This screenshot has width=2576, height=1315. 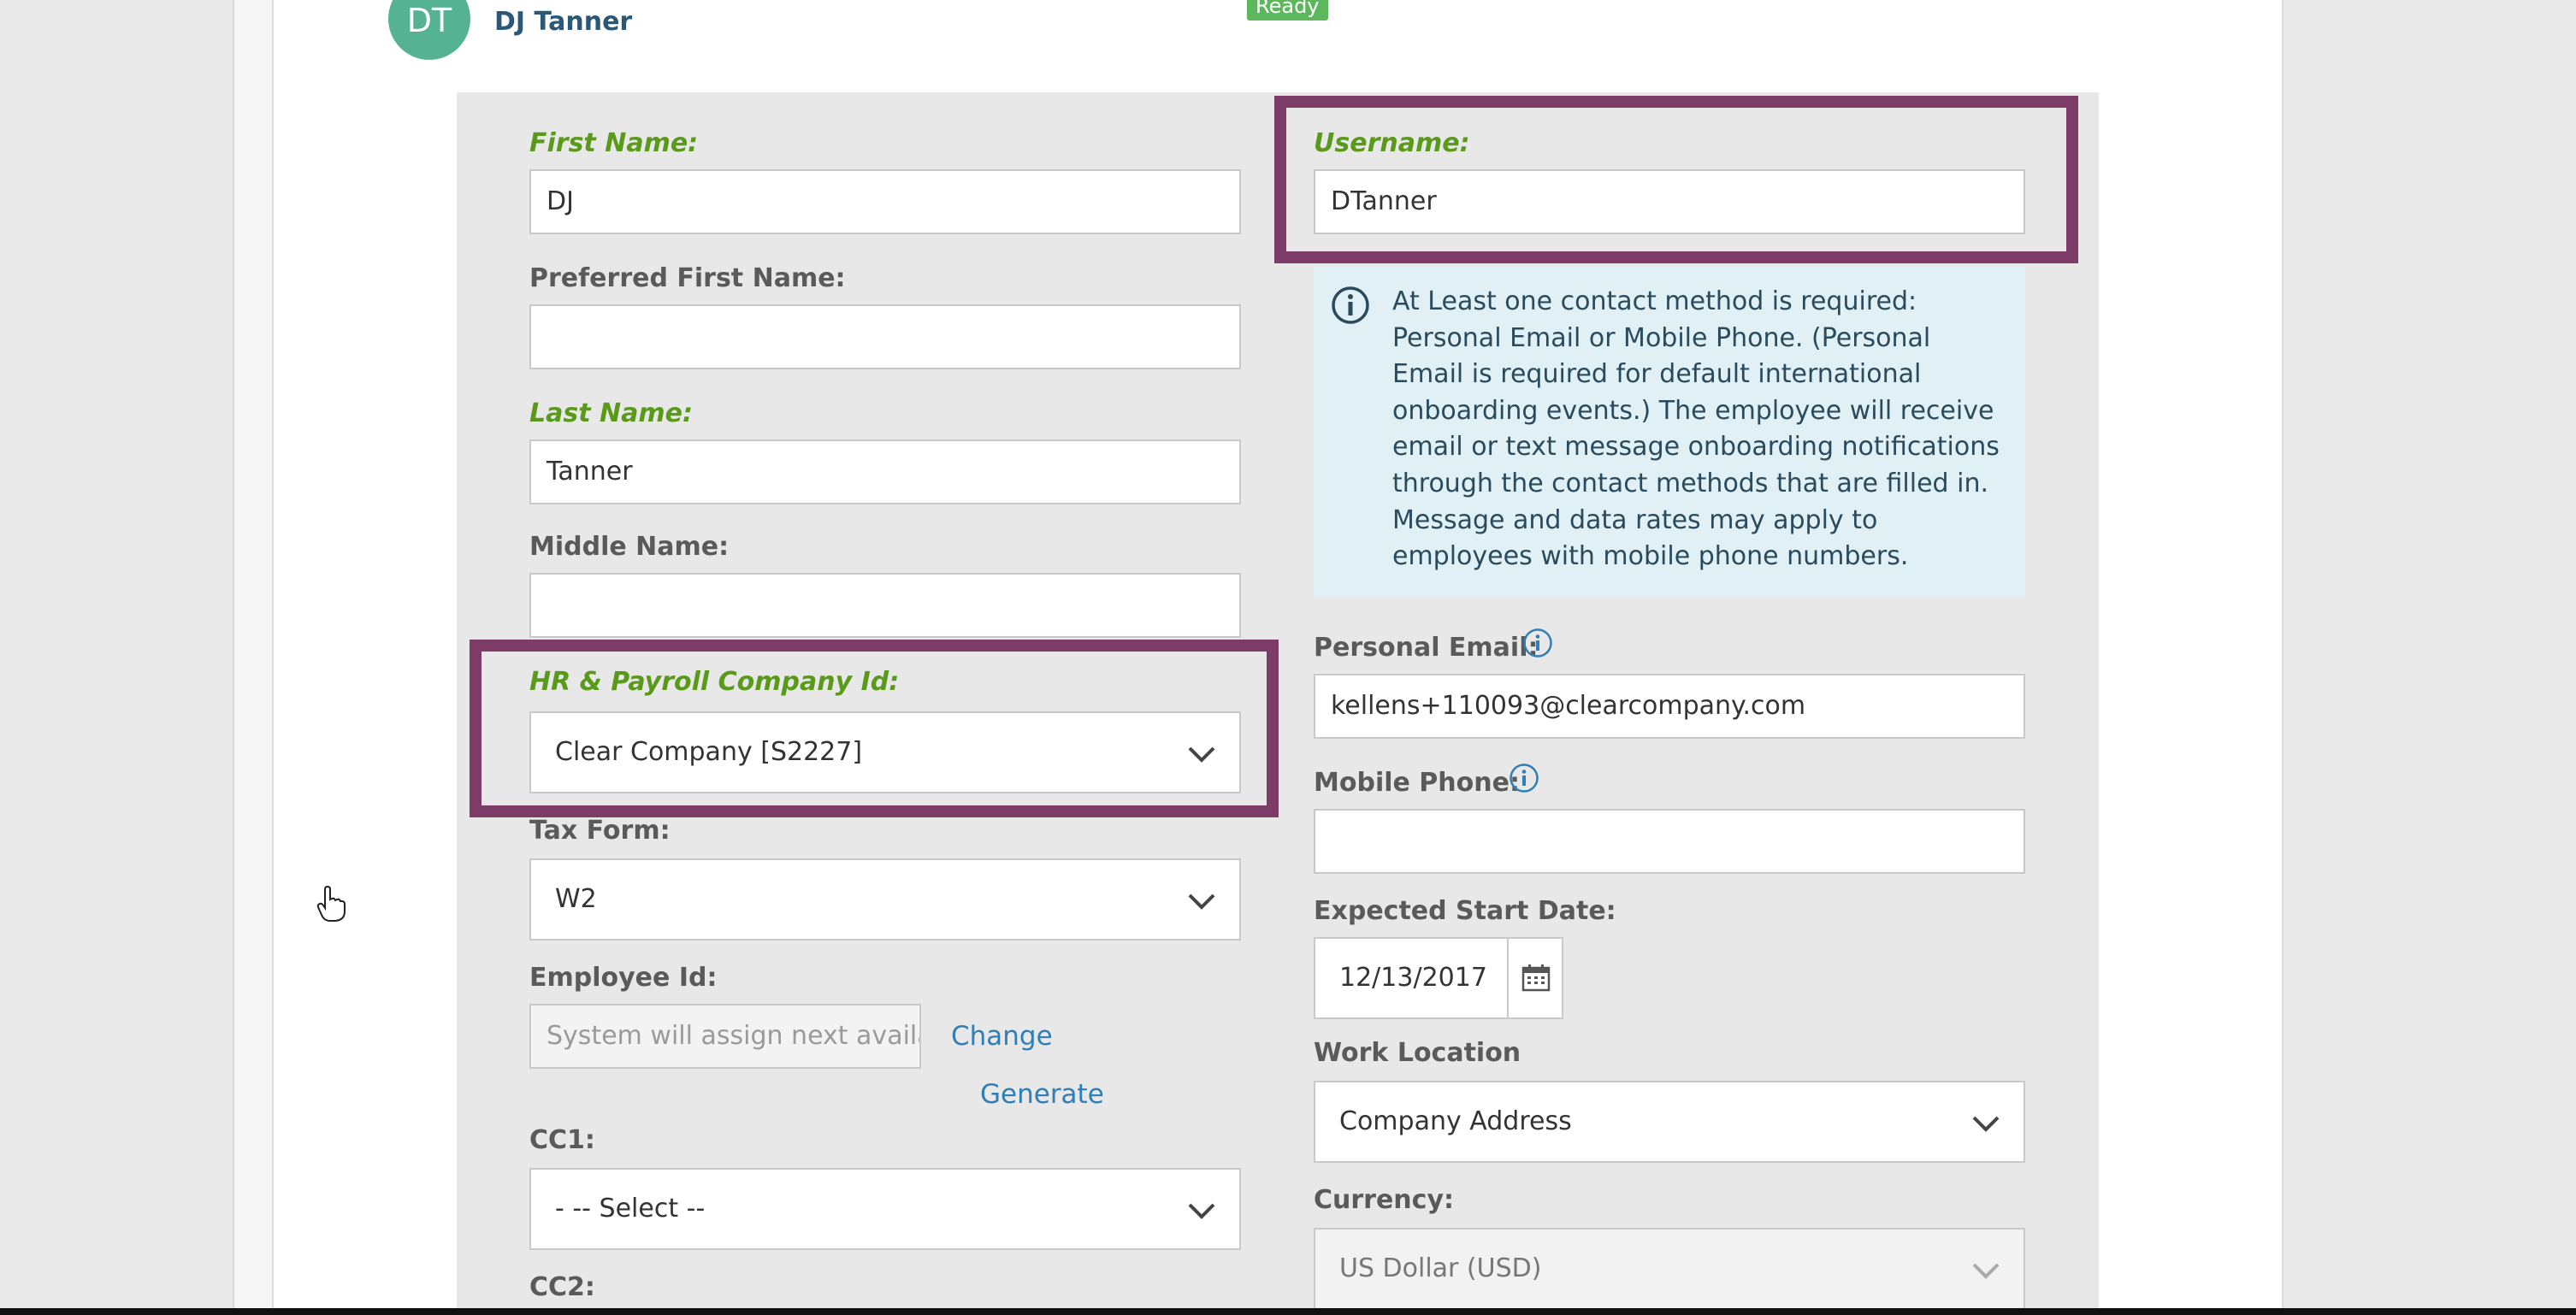 I want to click on change-link: Change, so click(x=1002, y=1036).